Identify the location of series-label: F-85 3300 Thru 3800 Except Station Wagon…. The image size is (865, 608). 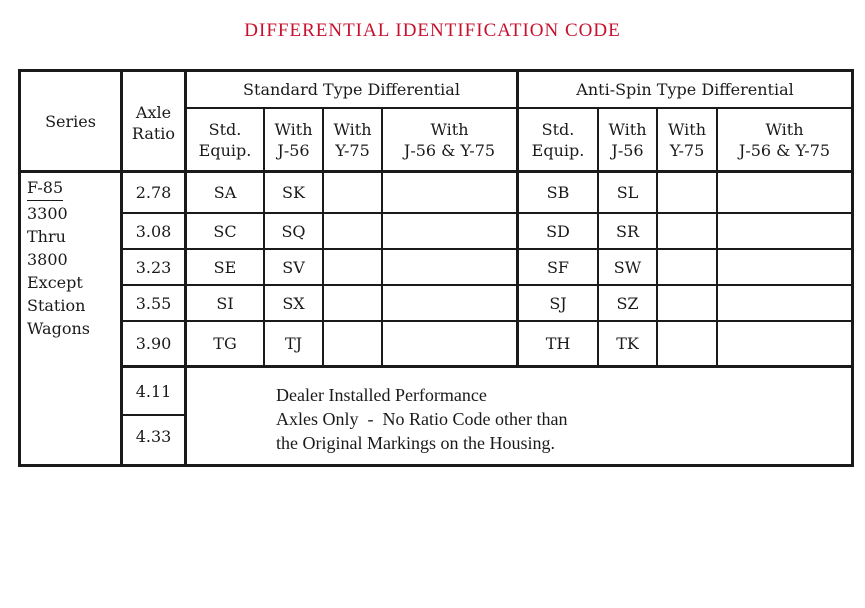
(58, 258).